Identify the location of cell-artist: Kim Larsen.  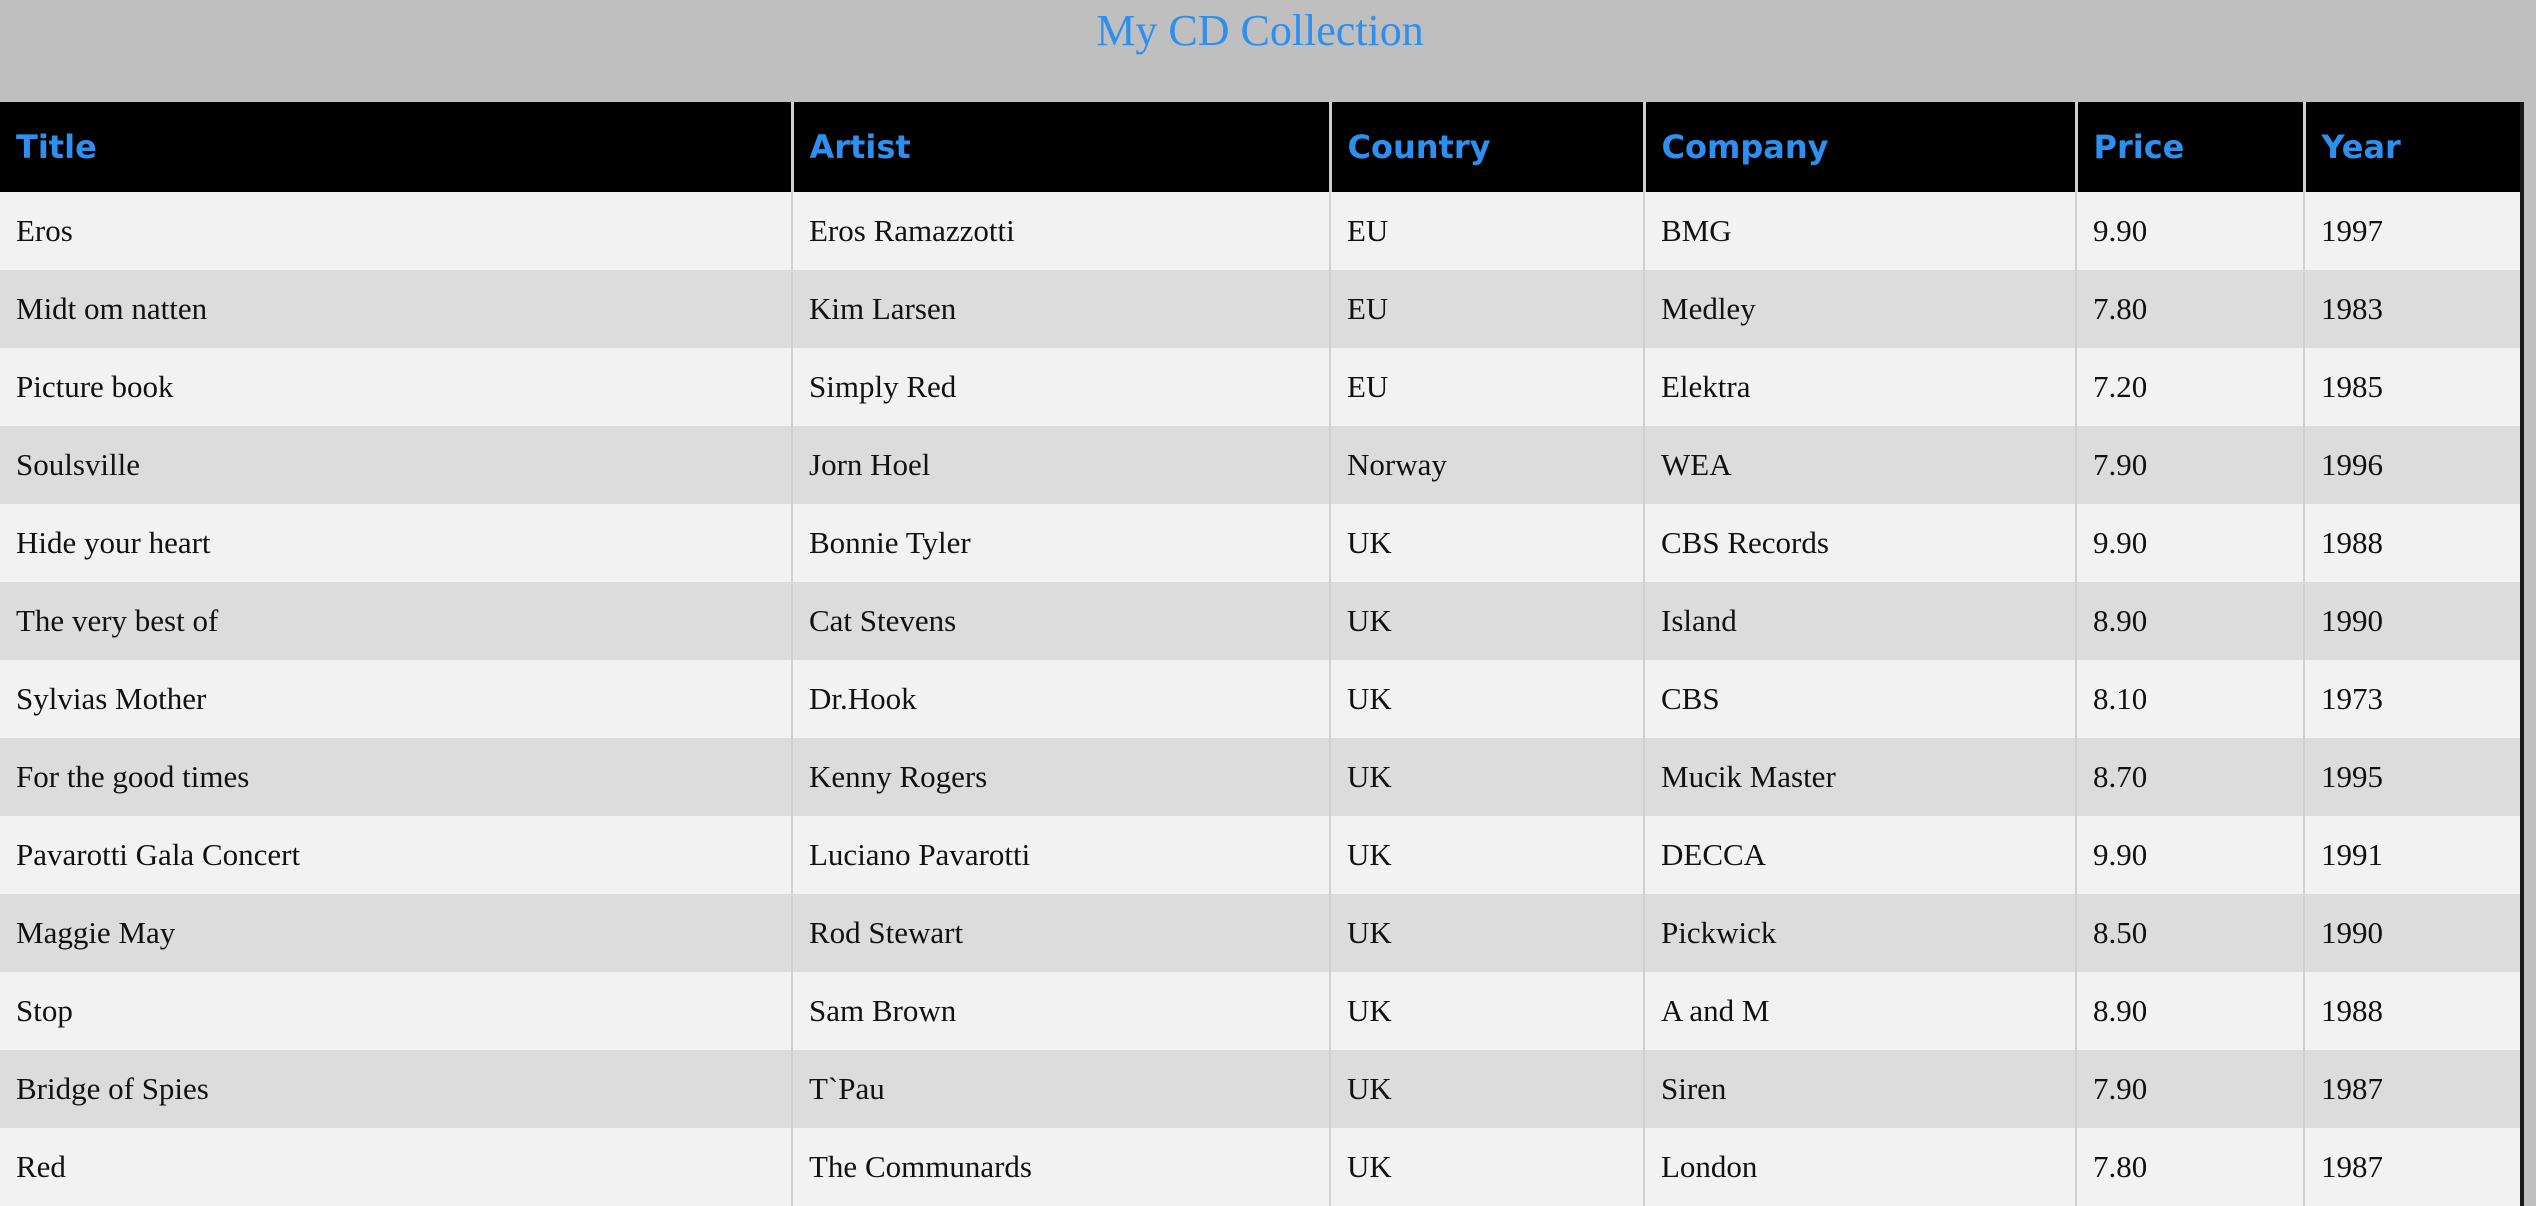
(1060, 309).